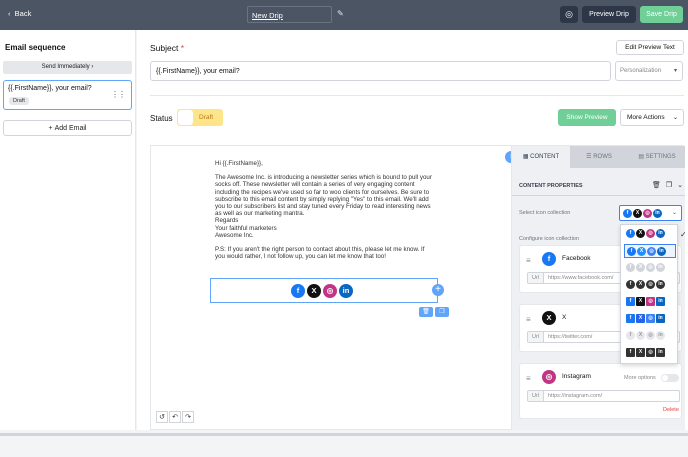 Image resolution: width=688 pixels, height=457 pixels. Describe the element at coordinates (188, 417) in the screenshot. I see `redo-icon: ↷` at that location.